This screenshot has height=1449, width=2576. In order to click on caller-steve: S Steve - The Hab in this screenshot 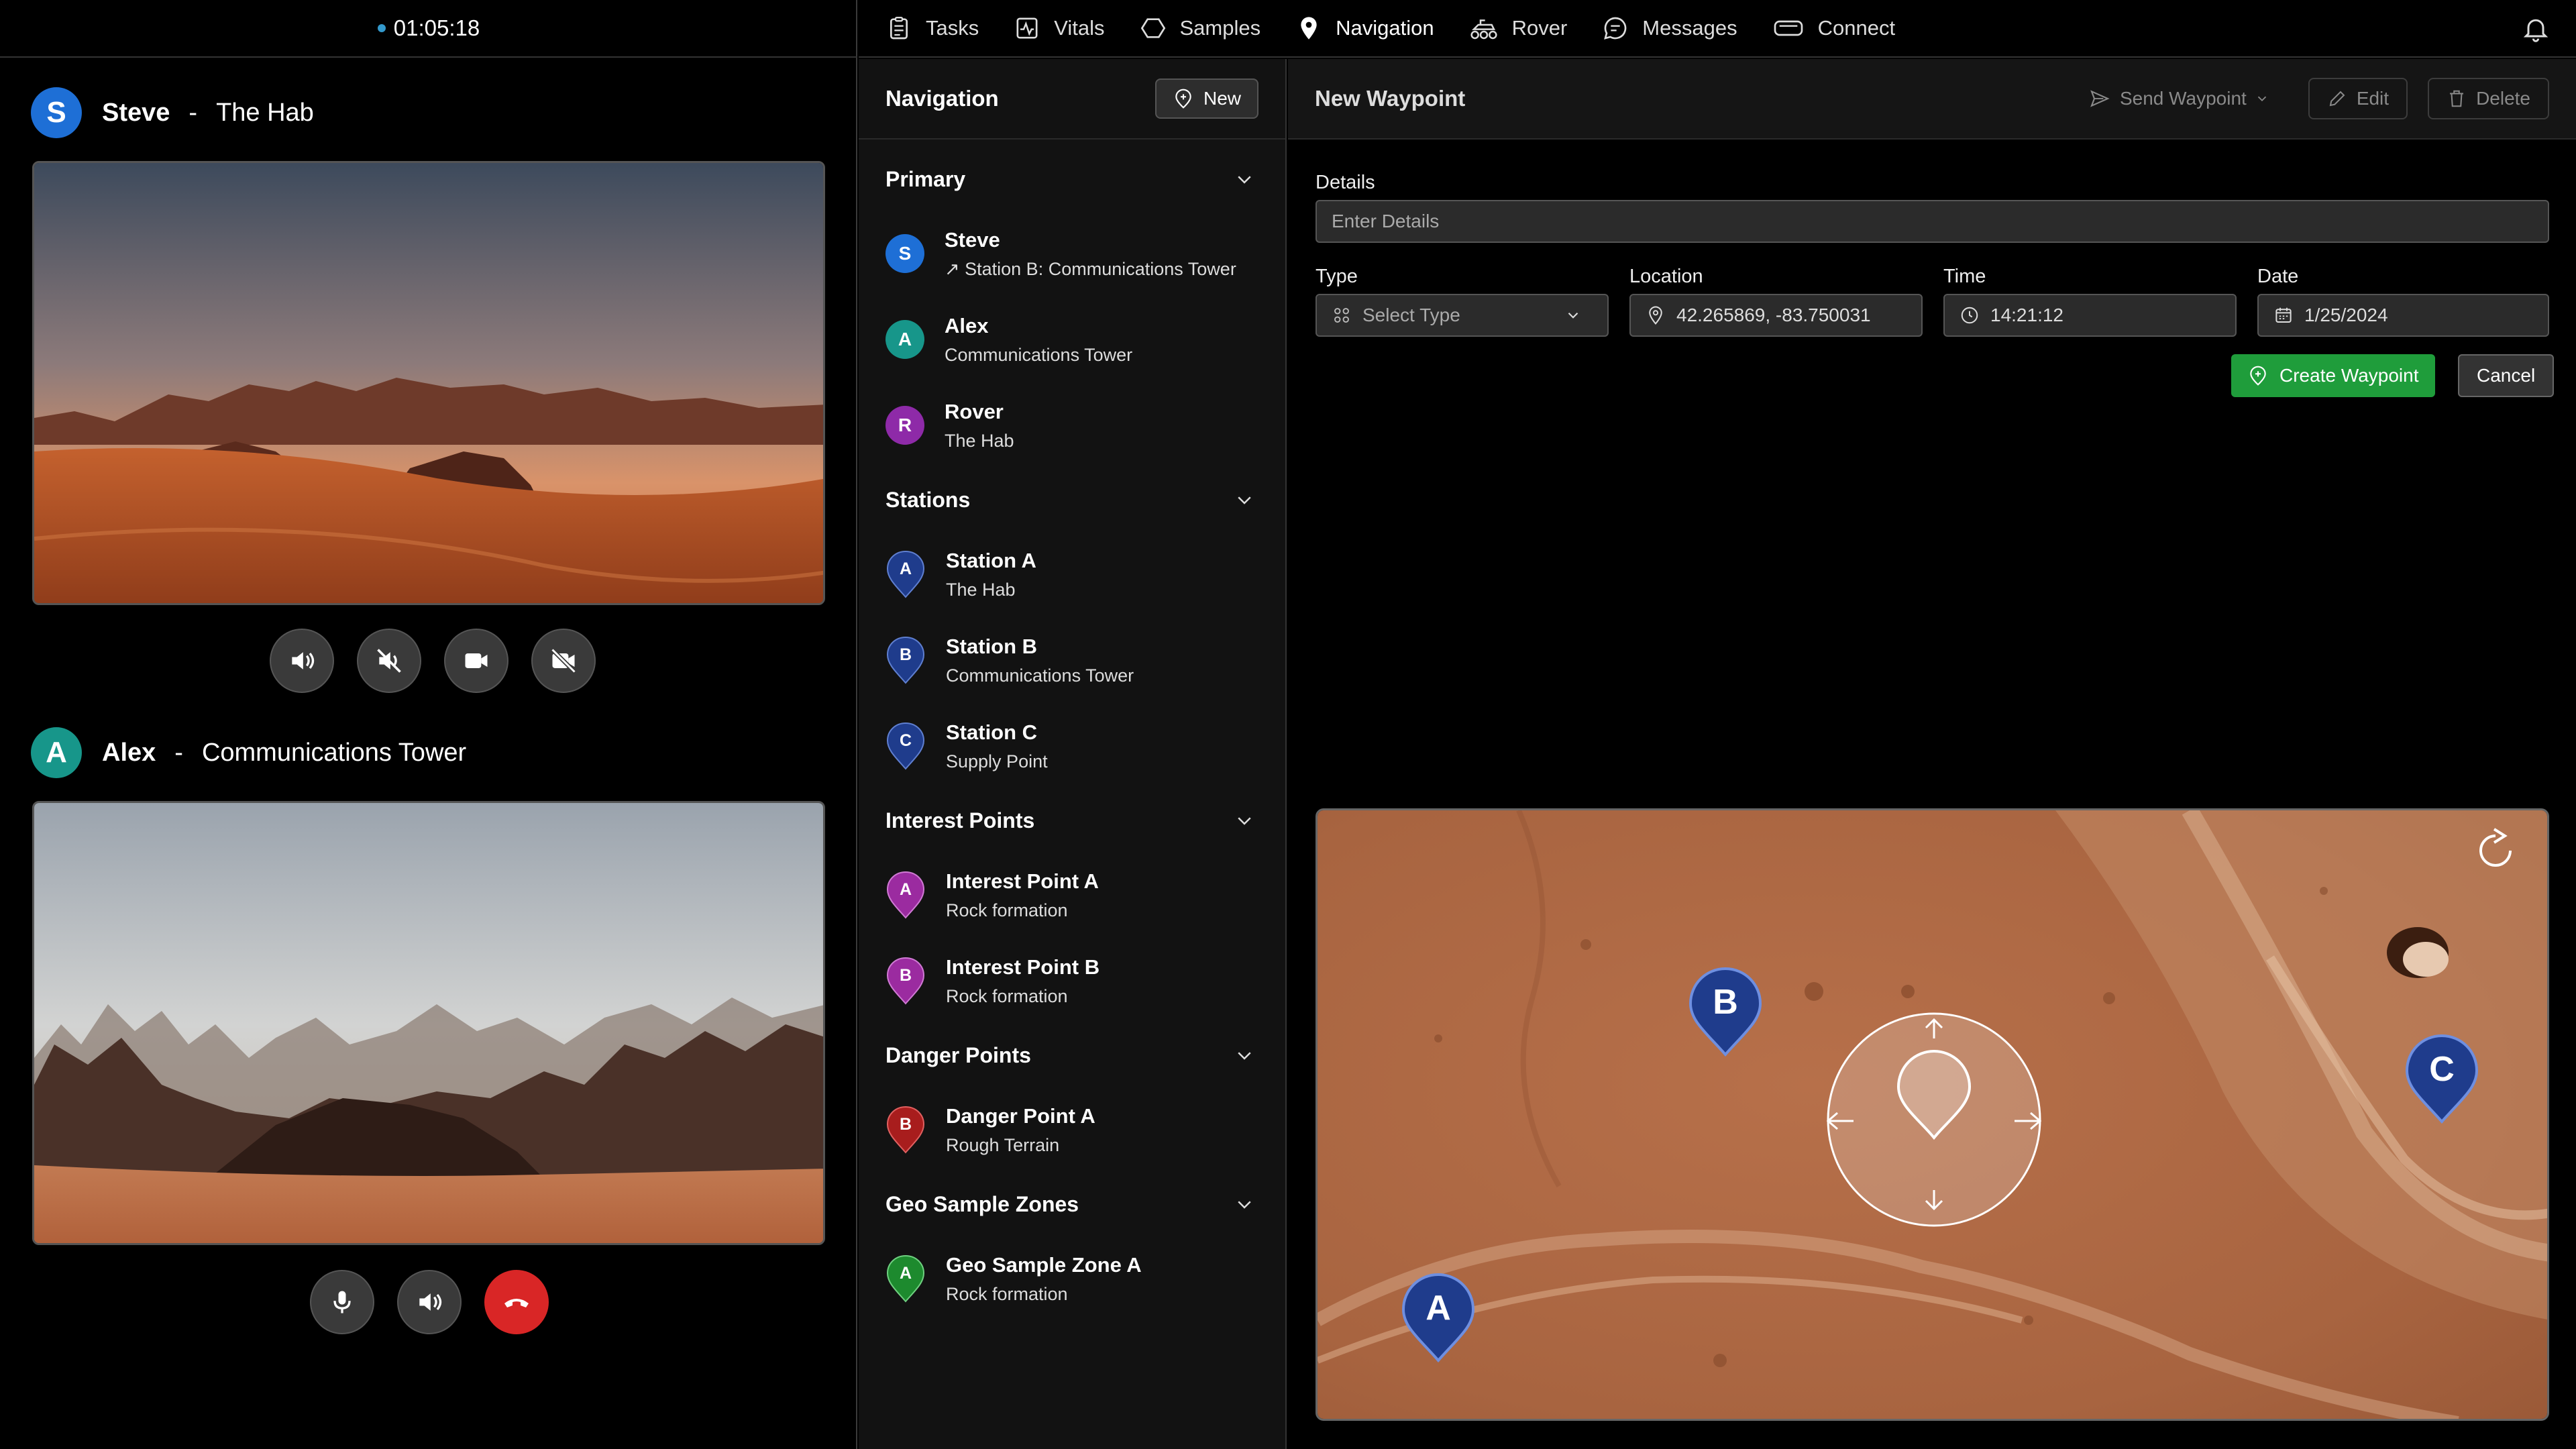, I will do `click(172, 112)`.